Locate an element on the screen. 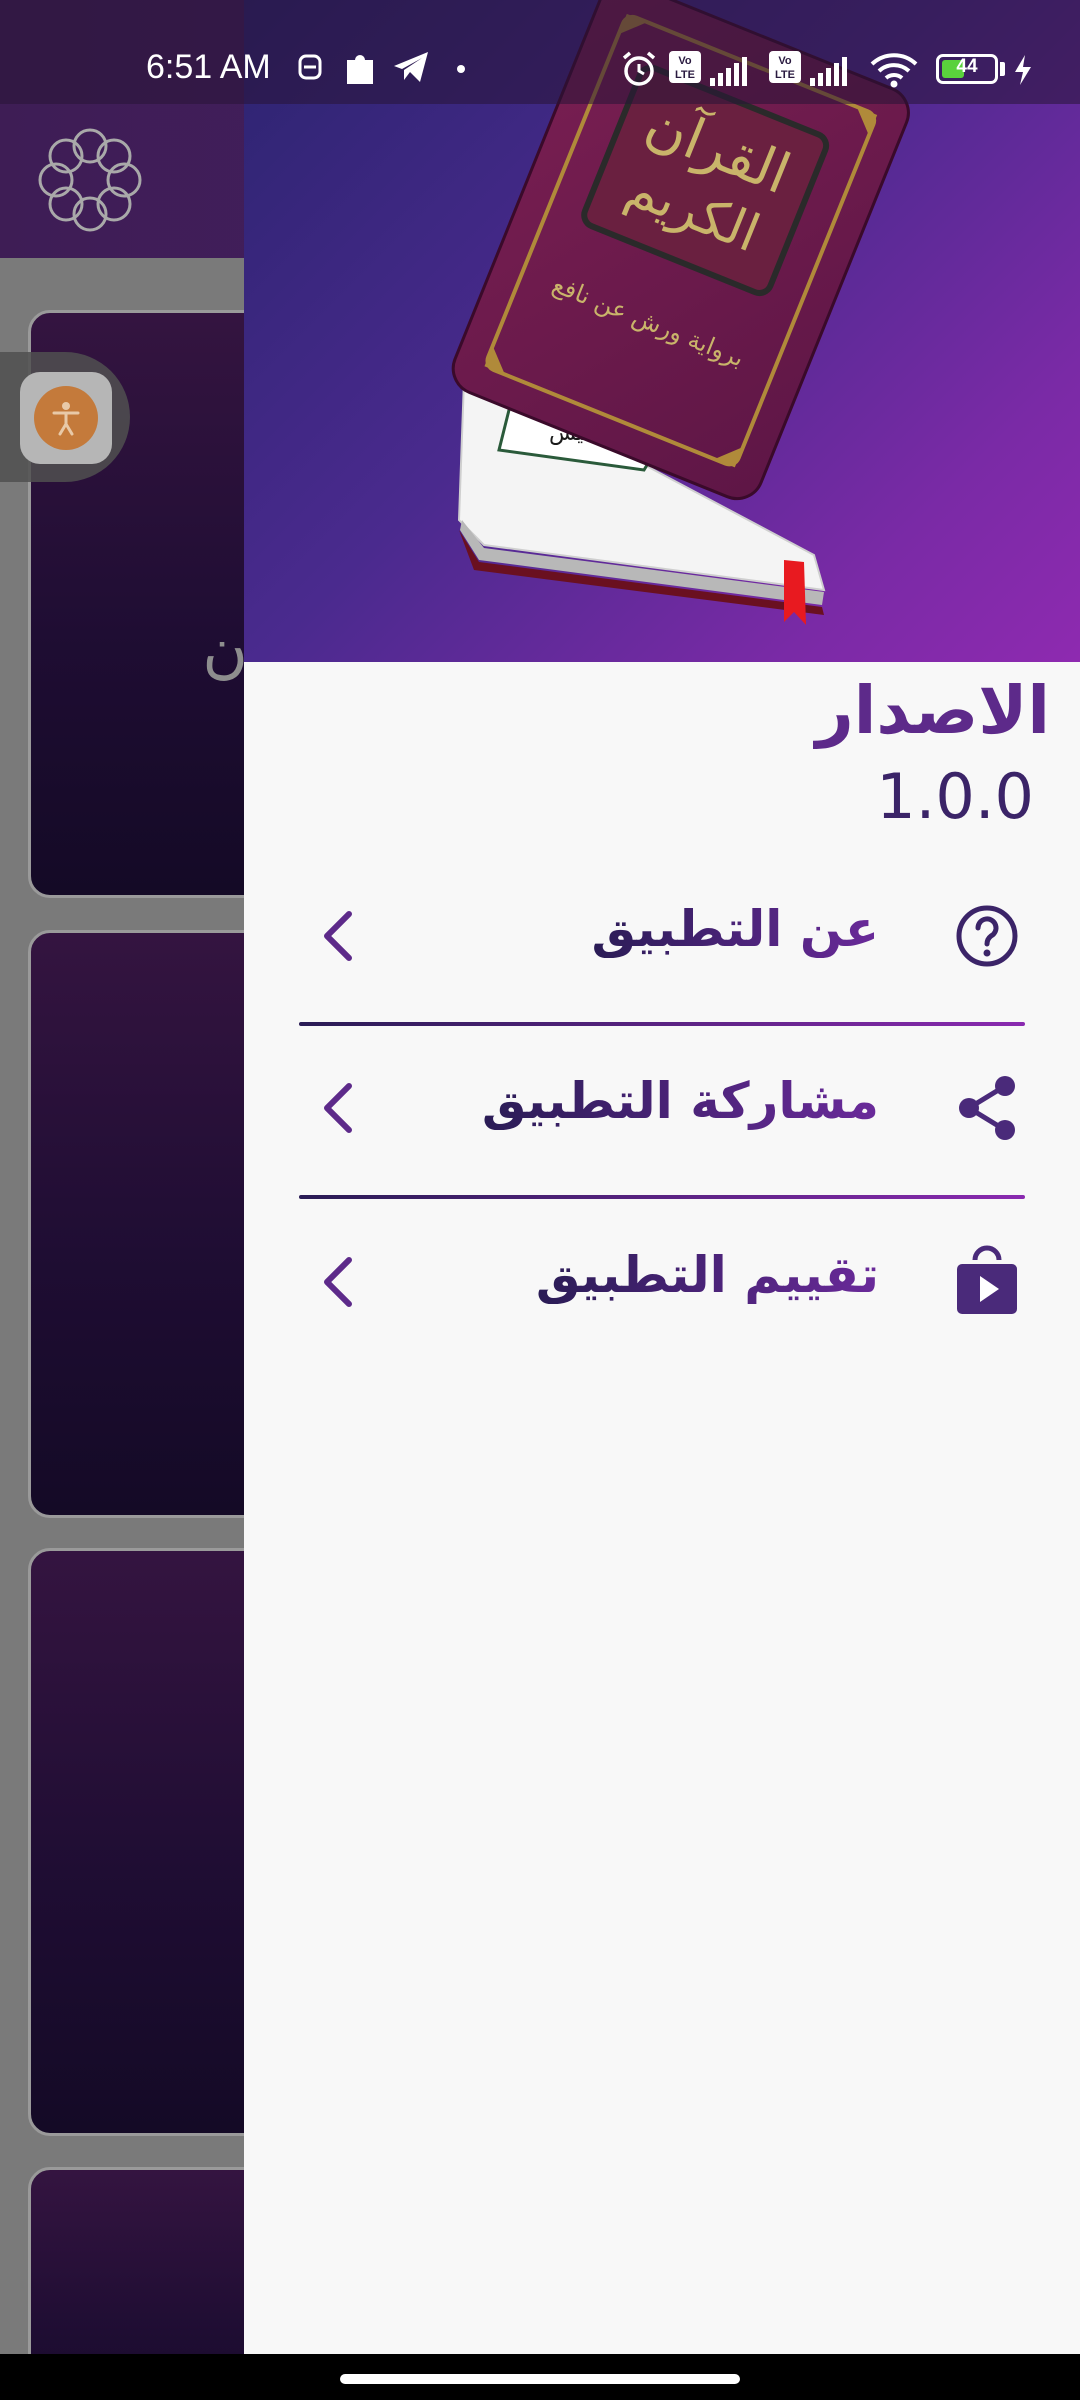  accessibility-icon is located at coordinates (66, 418).